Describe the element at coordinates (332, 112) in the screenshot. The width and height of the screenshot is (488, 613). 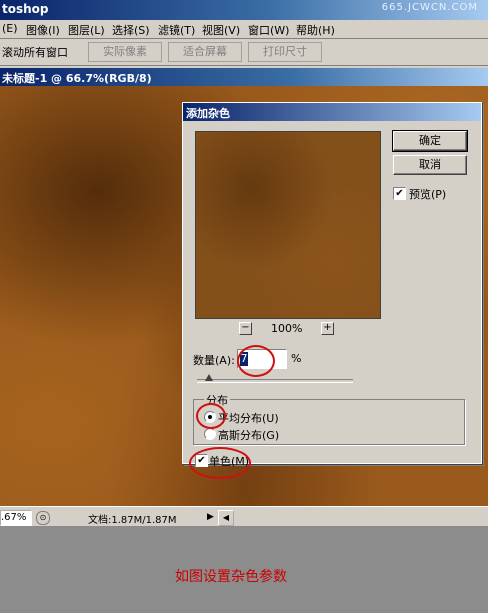
I see `dialog-title-bar: 添加杂色` at that location.